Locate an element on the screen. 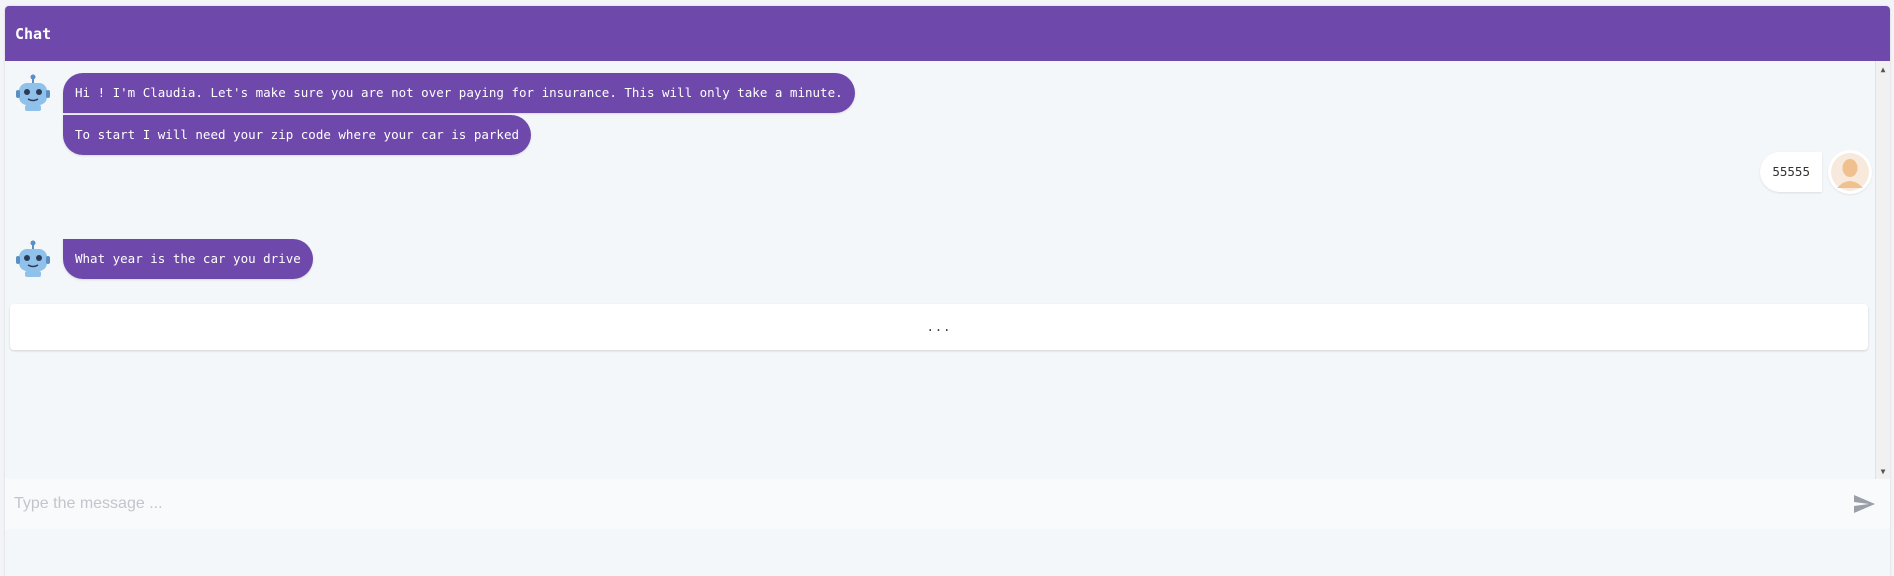 This screenshot has height=576, width=1894. bot-message-group: What year is the car you drive is located at coordinates (162, 259).